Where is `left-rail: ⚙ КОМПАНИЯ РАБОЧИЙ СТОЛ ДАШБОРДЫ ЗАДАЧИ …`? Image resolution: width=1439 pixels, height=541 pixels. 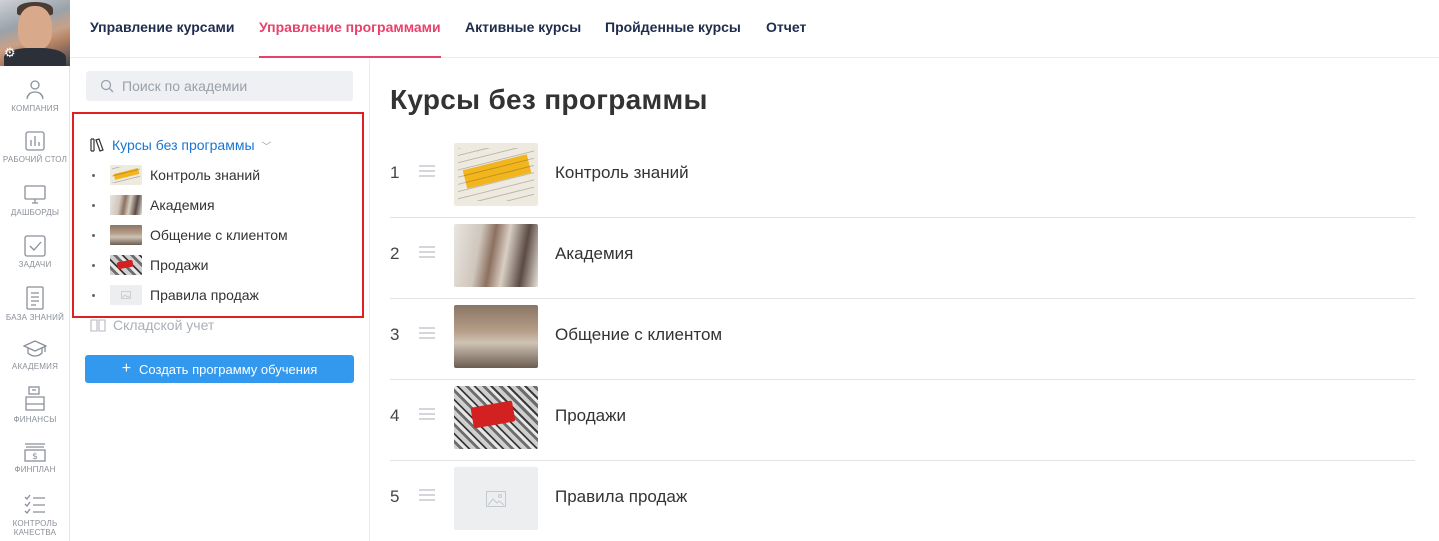 left-rail: ⚙ КОМПАНИЯ РАБОЧИЙ СТОЛ ДАШБОРДЫ ЗАДАЧИ … is located at coordinates (35, 270).